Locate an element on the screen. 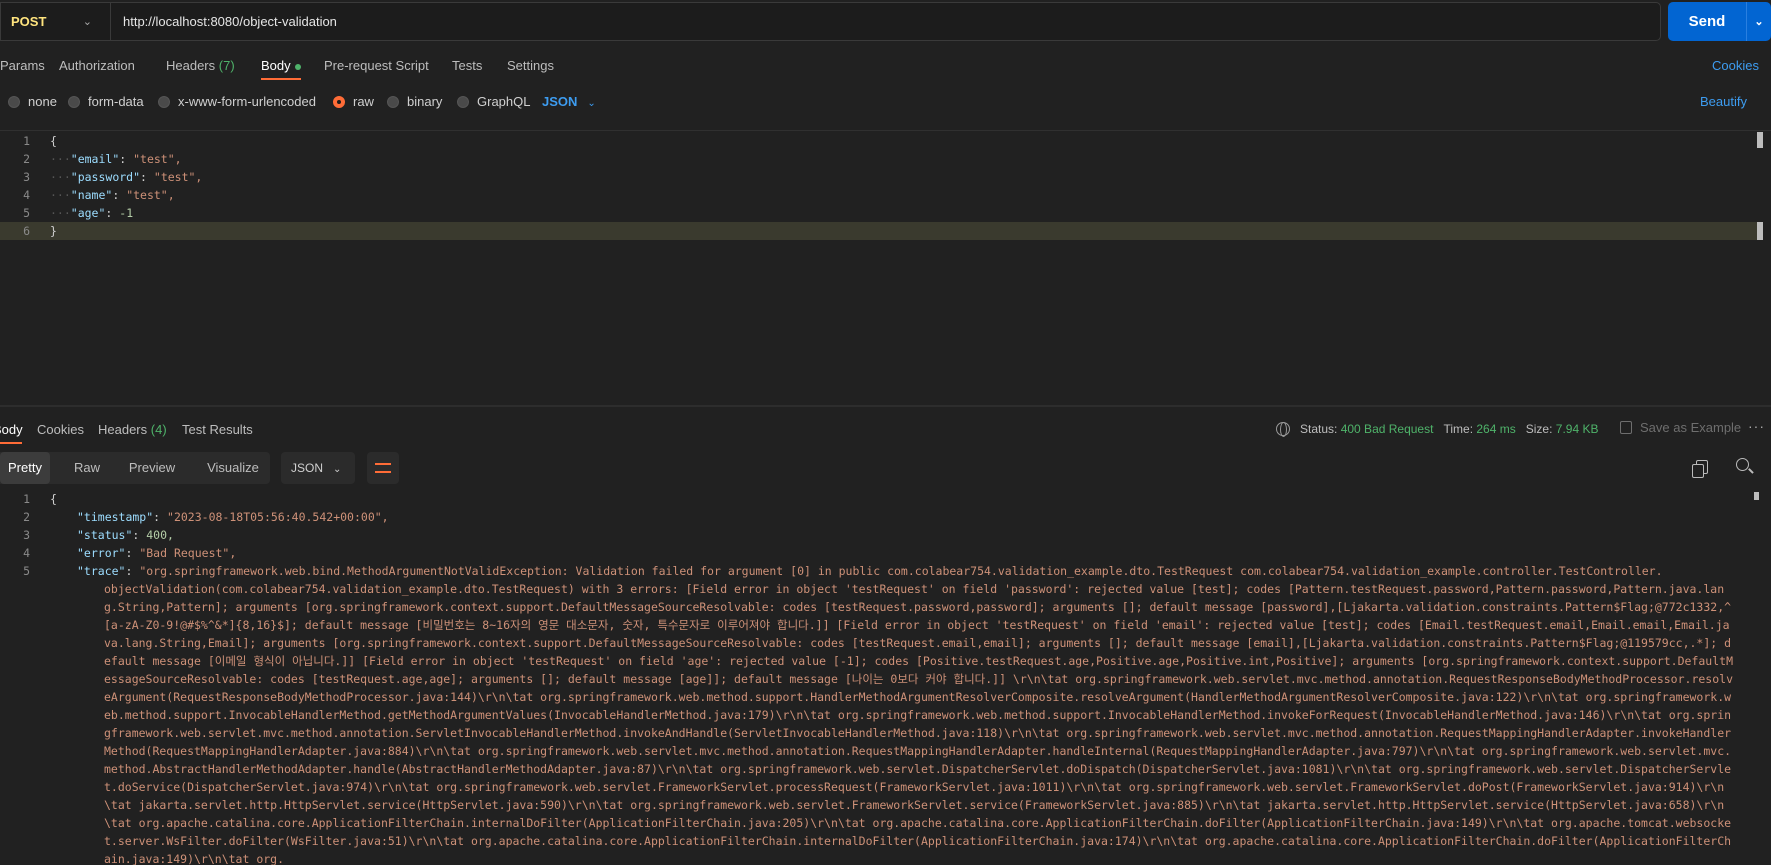  send-button: Send ⌄ is located at coordinates (1719, 21).